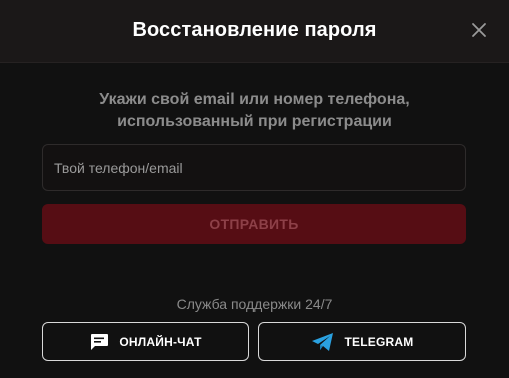 This screenshot has height=378, width=509. I want to click on online-chat-label: ОНЛАЙН-ЧАТ, so click(160, 341).